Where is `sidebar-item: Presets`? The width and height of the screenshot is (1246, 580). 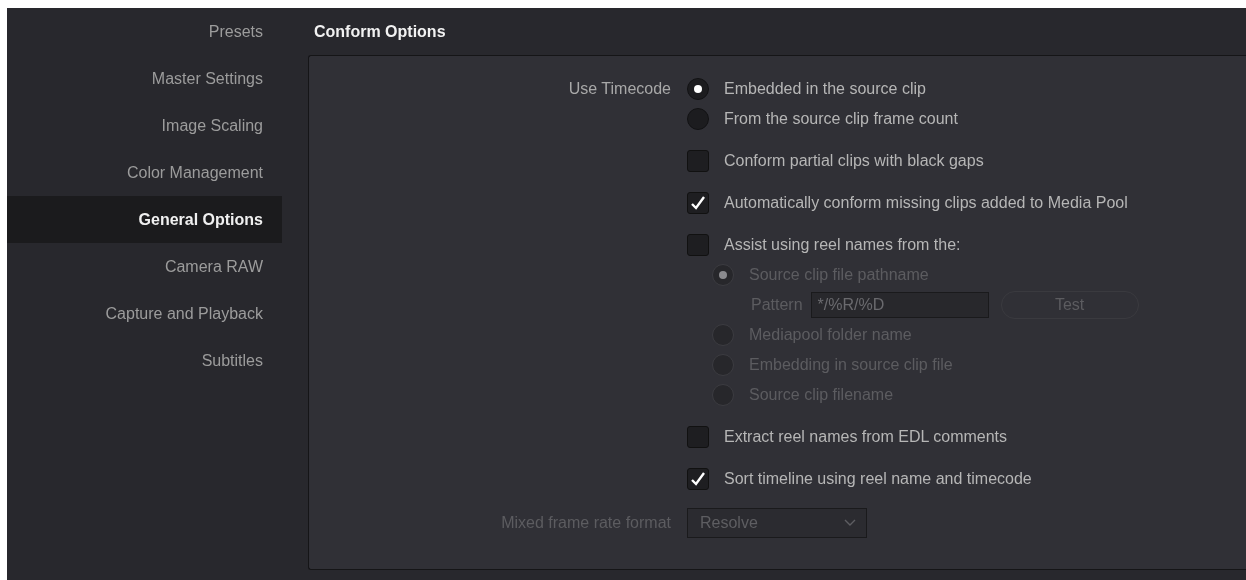 sidebar-item: Presets is located at coordinates (144, 31).